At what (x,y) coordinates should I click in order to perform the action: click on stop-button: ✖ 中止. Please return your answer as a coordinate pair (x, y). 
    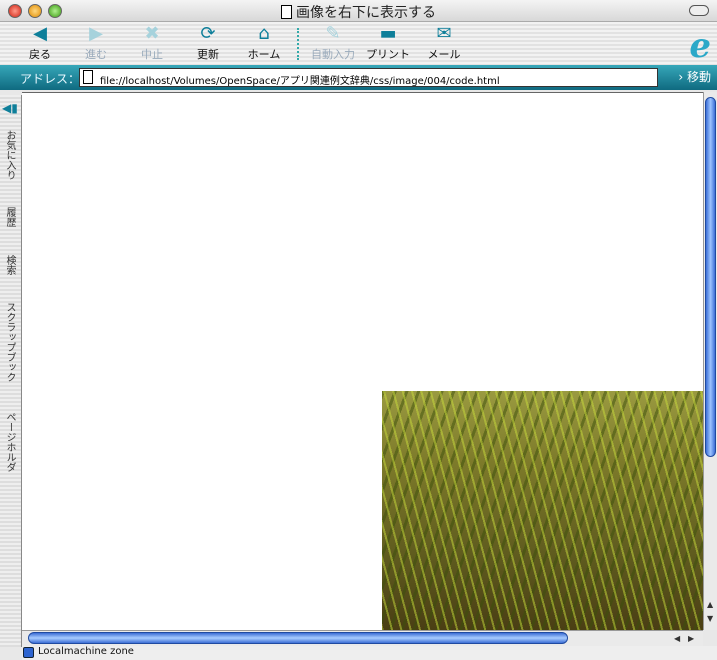
    Looking at the image, I should click on (152, 43).